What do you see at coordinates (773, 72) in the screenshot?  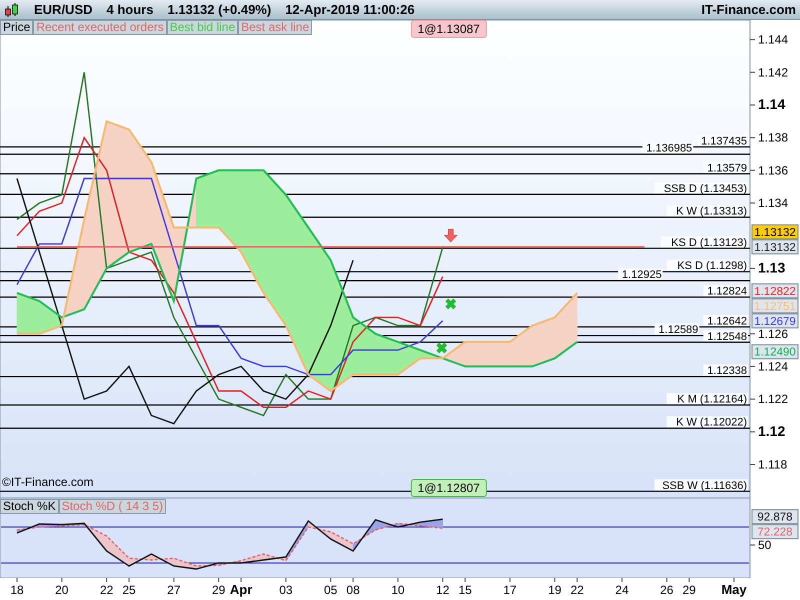 I see `axis-label: 1.142` at bounding box center [773, 72].